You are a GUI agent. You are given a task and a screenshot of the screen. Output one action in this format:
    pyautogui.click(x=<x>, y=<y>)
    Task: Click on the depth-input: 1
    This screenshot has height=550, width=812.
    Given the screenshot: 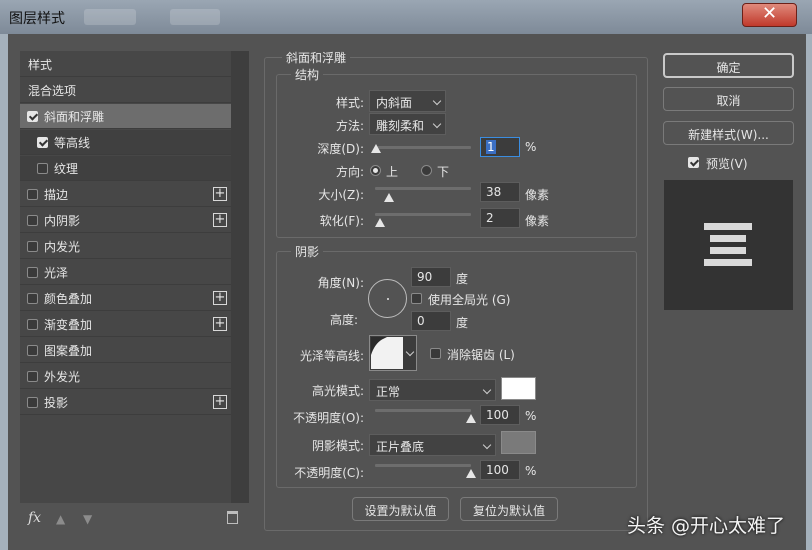 What is the action you would take?
    pyautogui.click(x=500, y=147)
    